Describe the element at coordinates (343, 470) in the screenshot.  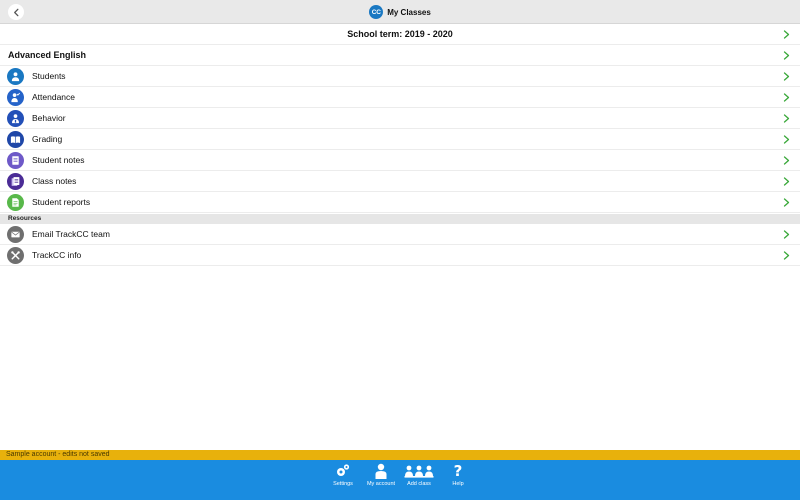
I see `settings-icon` at that location.